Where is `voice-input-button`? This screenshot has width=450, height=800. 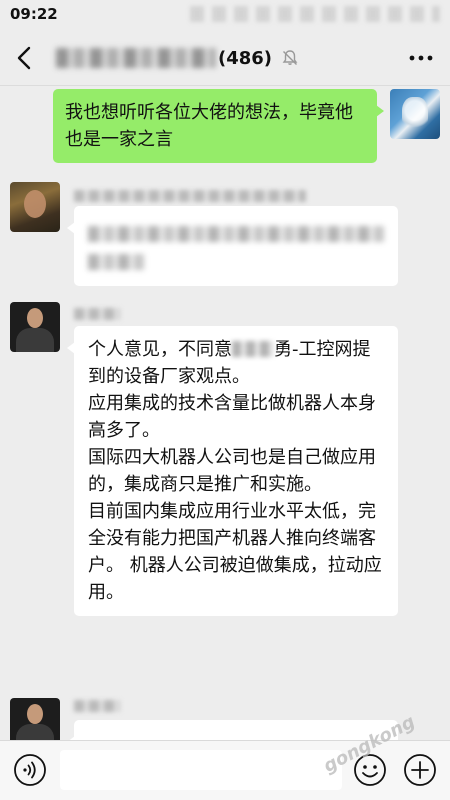 voice-input-button is located at coordinates (30, 770).